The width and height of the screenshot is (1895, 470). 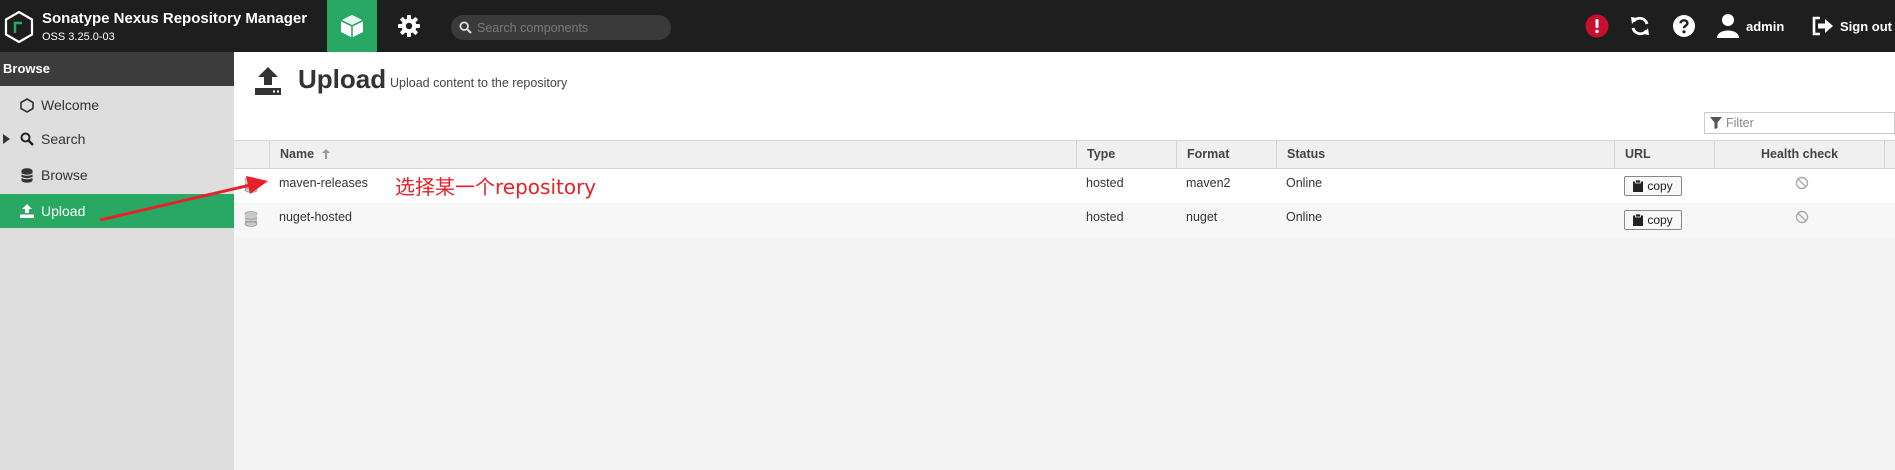 I want to click on page-subtitle: Upload content to the repository, so click(x=479, y=83).